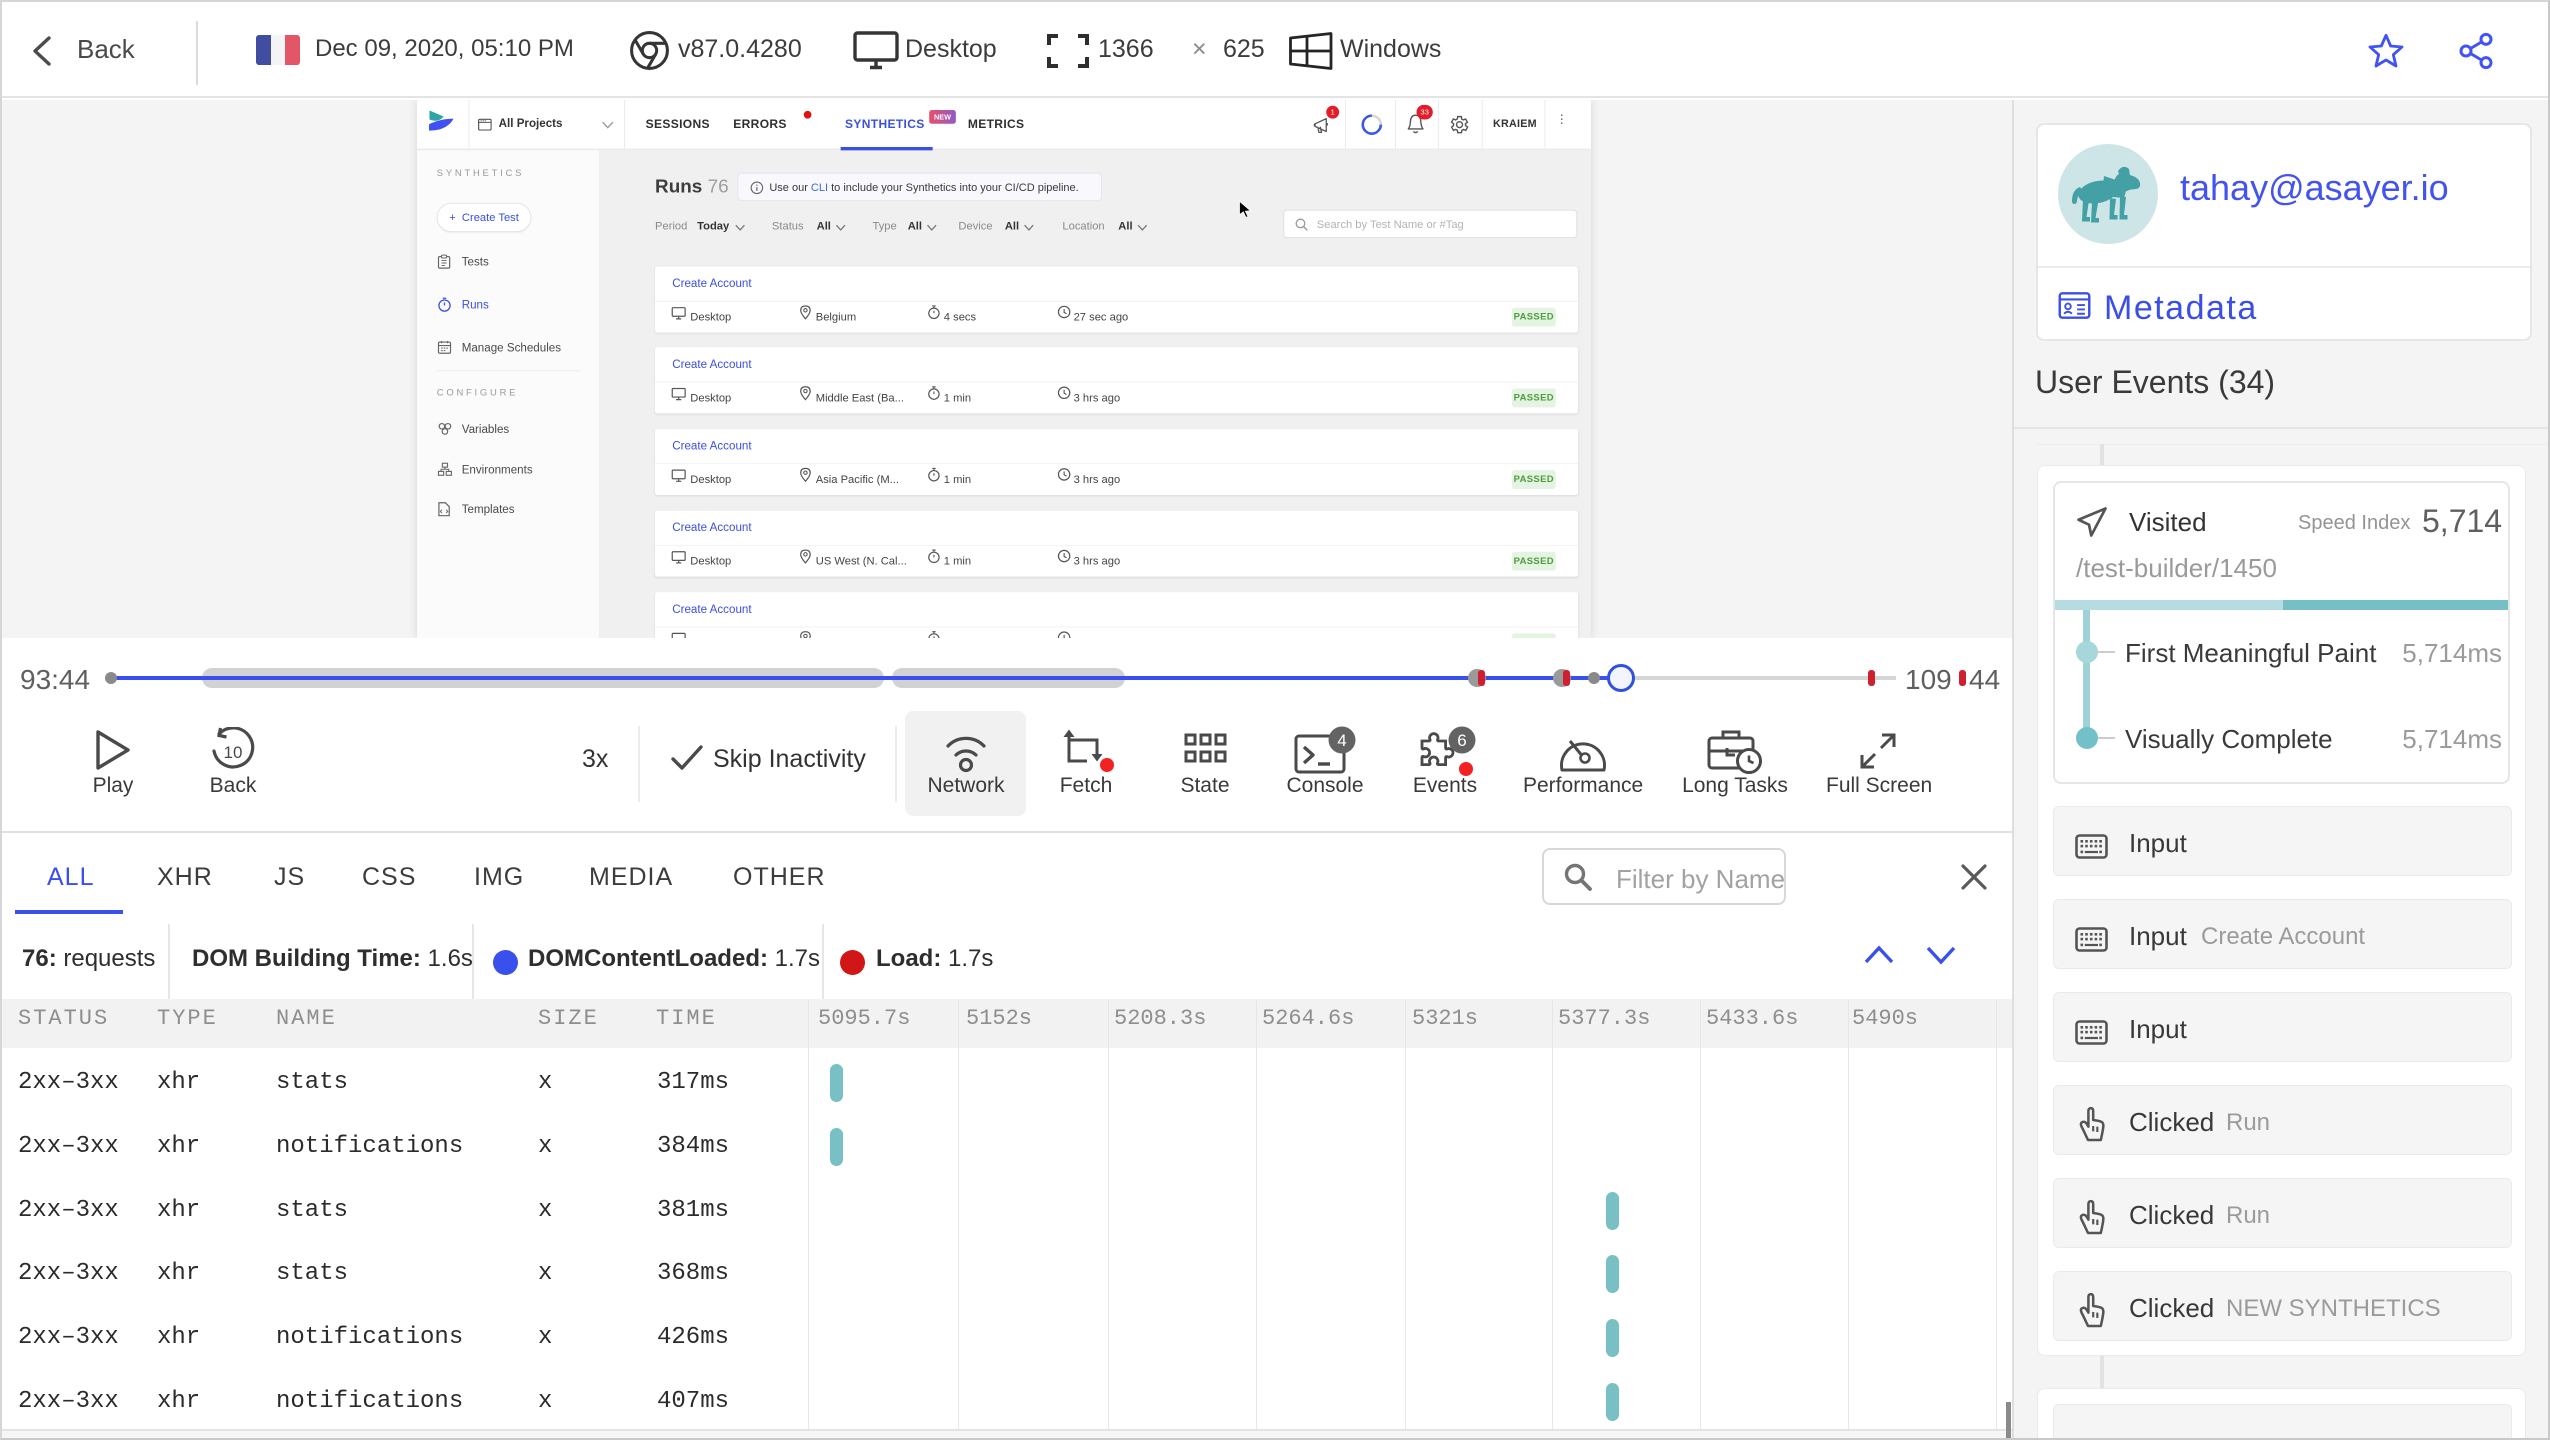 The image size is (2550, 1440). What do you see at coordinates (1461, 740) in the screenshot?
I see `svg-text: 6` at bounding box center [1461, 740].